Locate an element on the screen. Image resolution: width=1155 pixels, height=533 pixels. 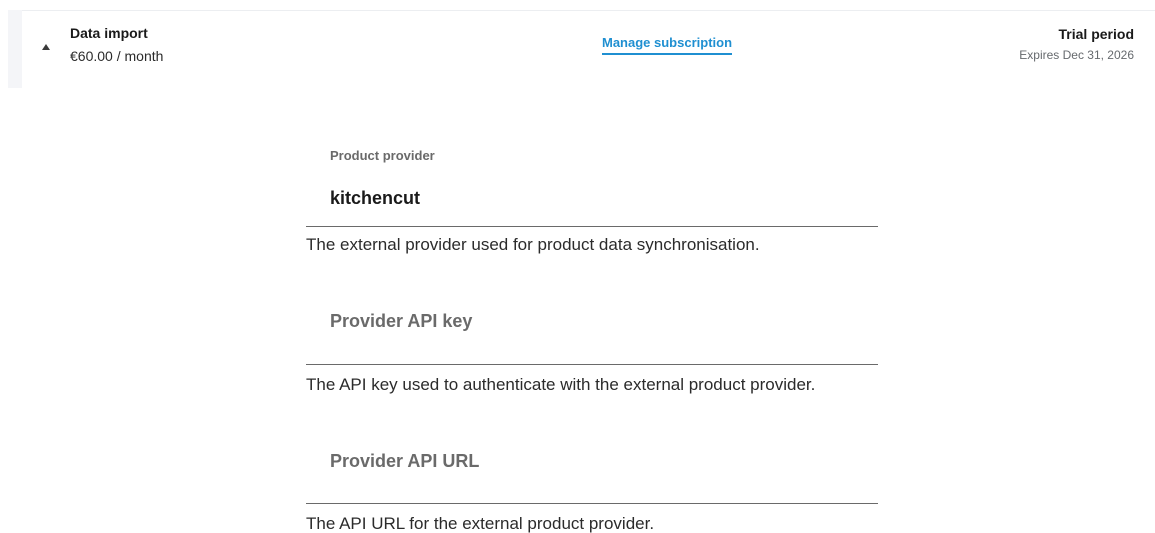
subscription-price: €60.00 / month is located at coordinates (117, 56).